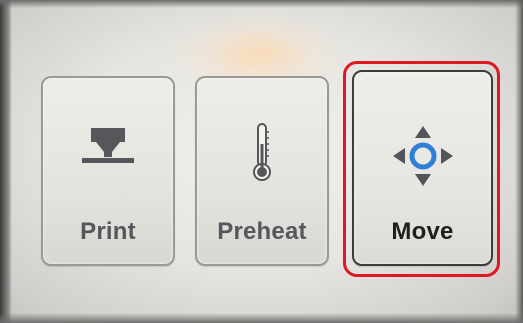 This screenshot has height=323, width=523. I want to click on screen-bezel-bottom, so click(261, 318).